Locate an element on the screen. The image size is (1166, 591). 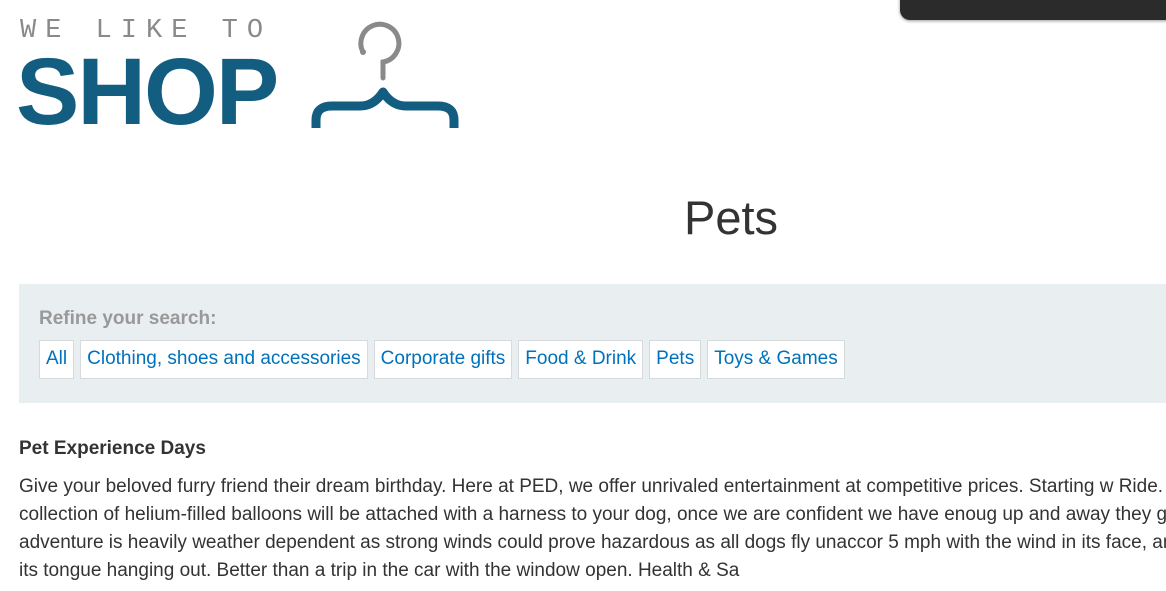
filter-link-pets: Pets is located at coordinates (675, 359).